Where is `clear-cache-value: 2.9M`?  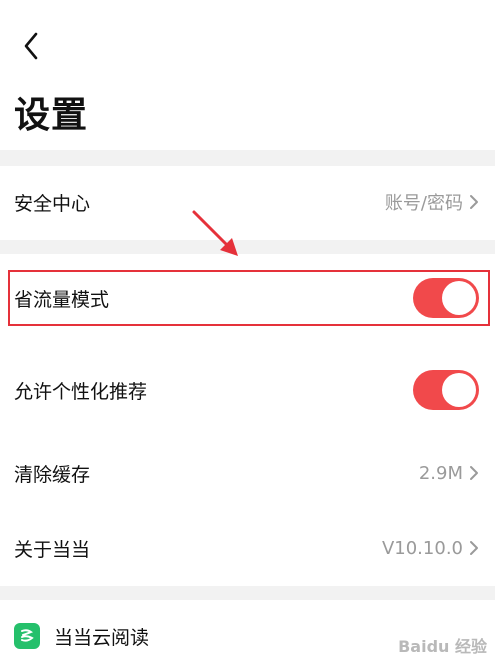
clear-cache-value: 2.9M is located at coordinates (440, 473).